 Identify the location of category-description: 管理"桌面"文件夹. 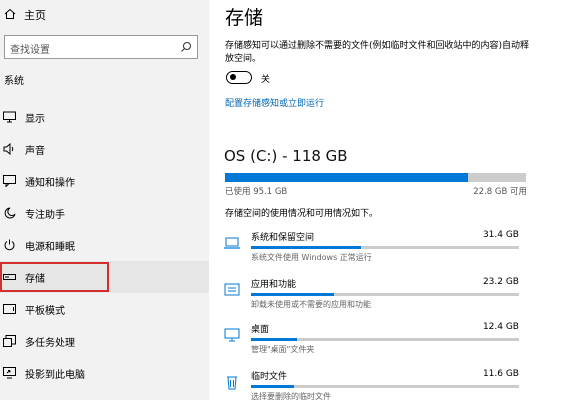
(283, 349).